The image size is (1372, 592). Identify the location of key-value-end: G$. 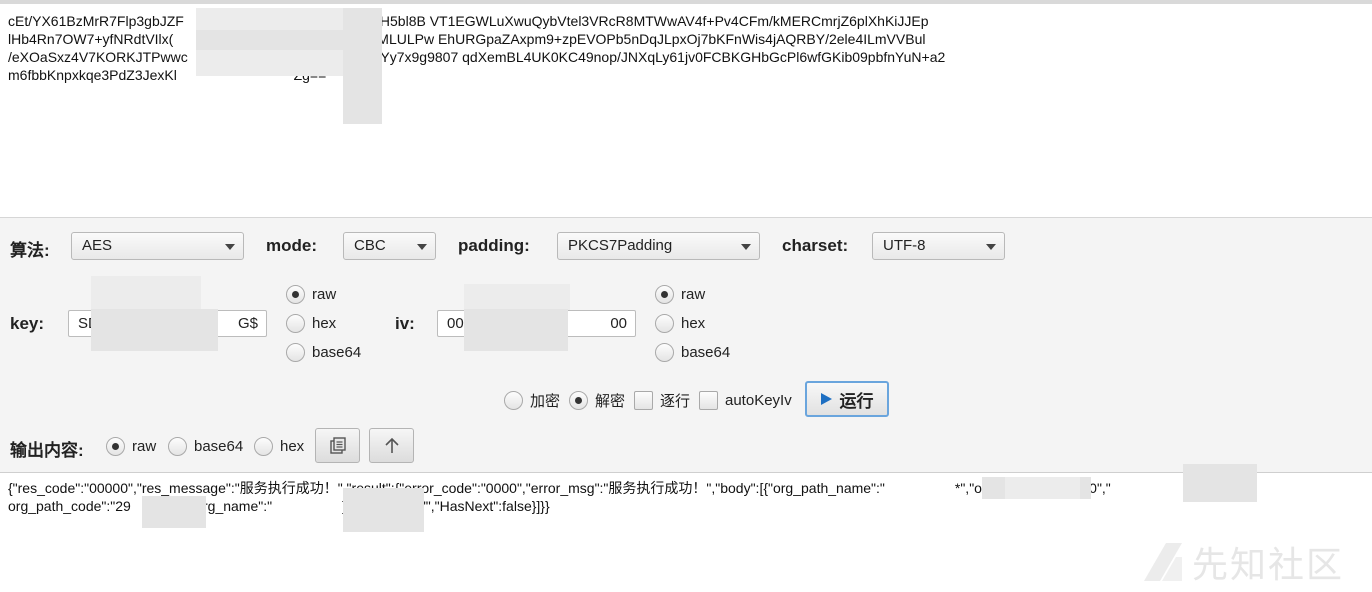
(247, 323).